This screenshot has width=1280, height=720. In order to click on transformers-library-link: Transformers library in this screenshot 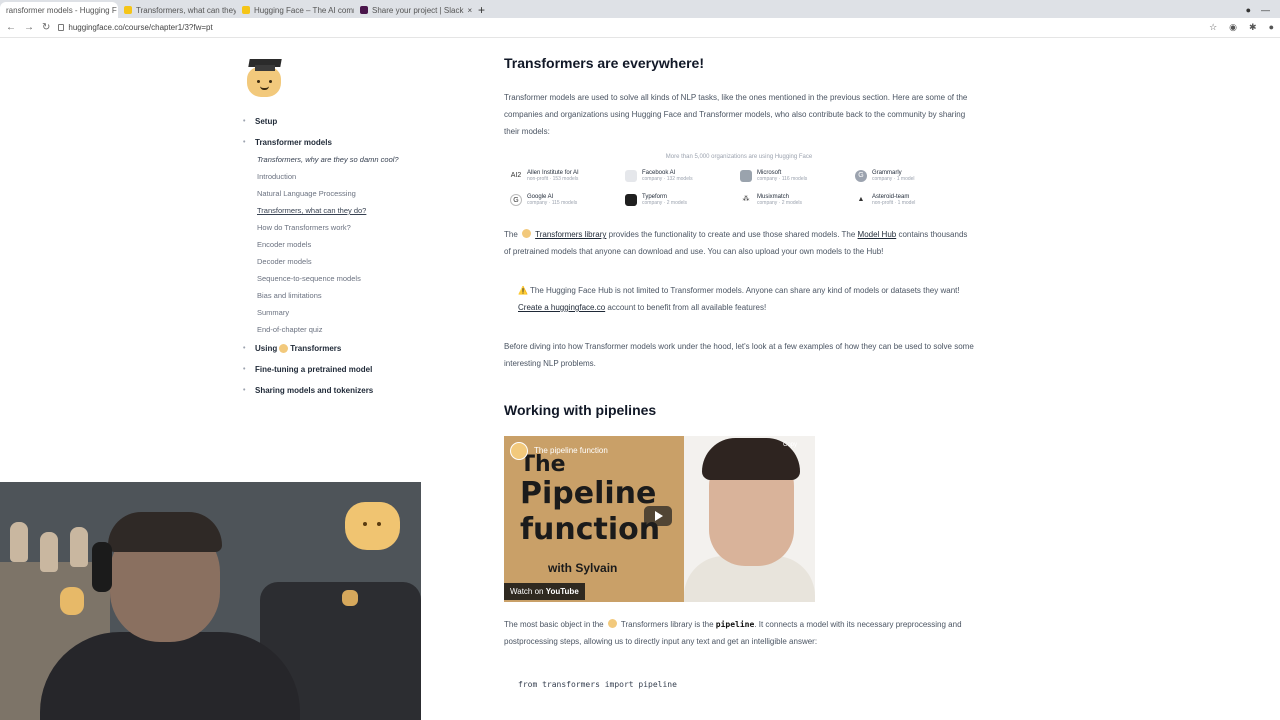, I will do `click(570, 234)`.